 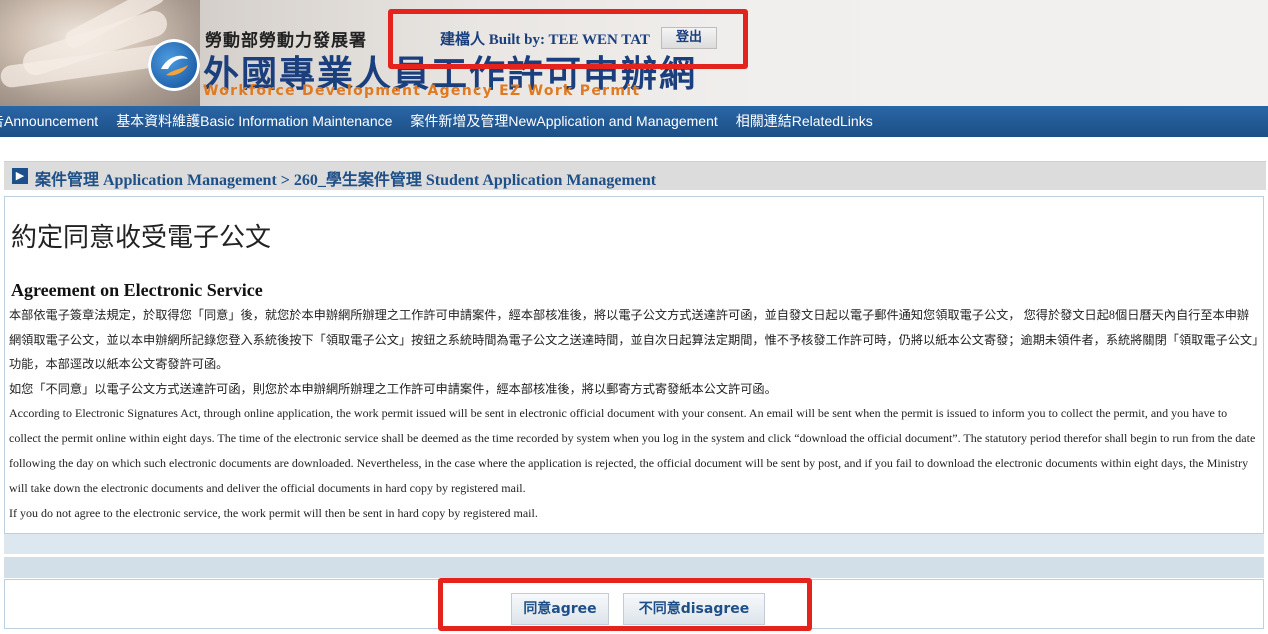 What do you see at coordinates (254, 121) in the screenshot?
I see `nav-item-basic-info: 基本資料維護Basic Information Maintenance` at bounding box center [254, 121].